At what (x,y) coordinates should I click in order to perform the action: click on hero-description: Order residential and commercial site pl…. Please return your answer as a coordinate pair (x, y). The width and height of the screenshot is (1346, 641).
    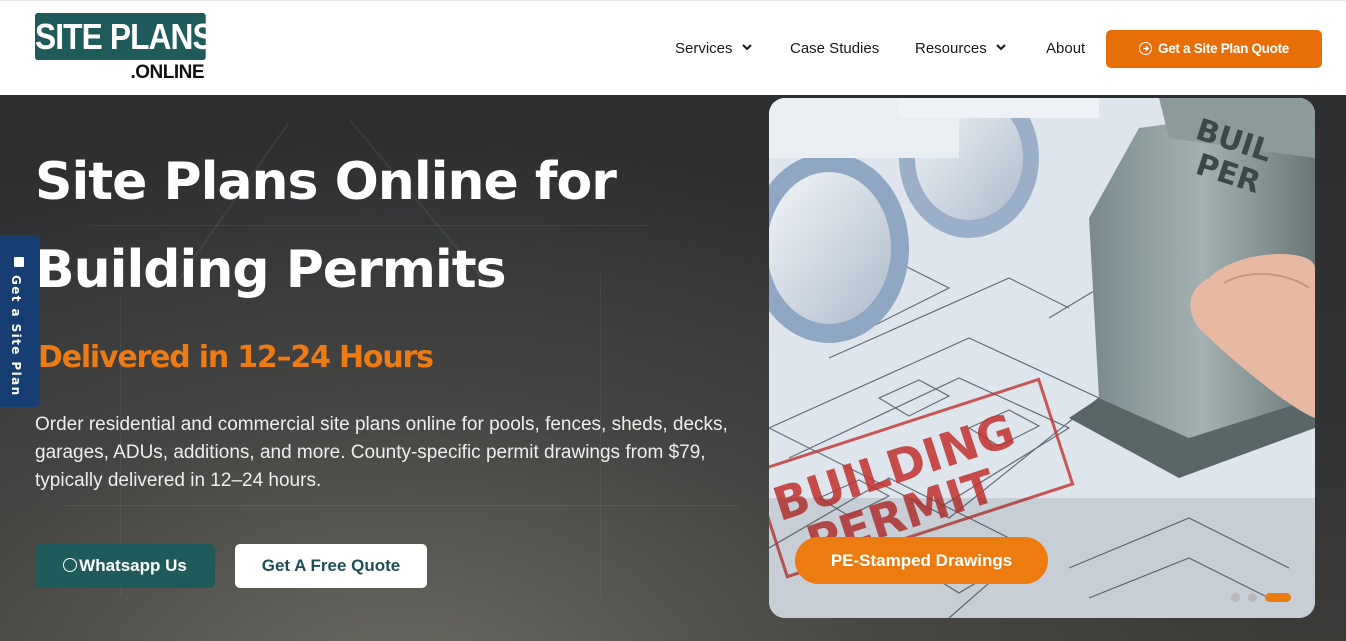
    Looking at the image, I should click on (381, 452).